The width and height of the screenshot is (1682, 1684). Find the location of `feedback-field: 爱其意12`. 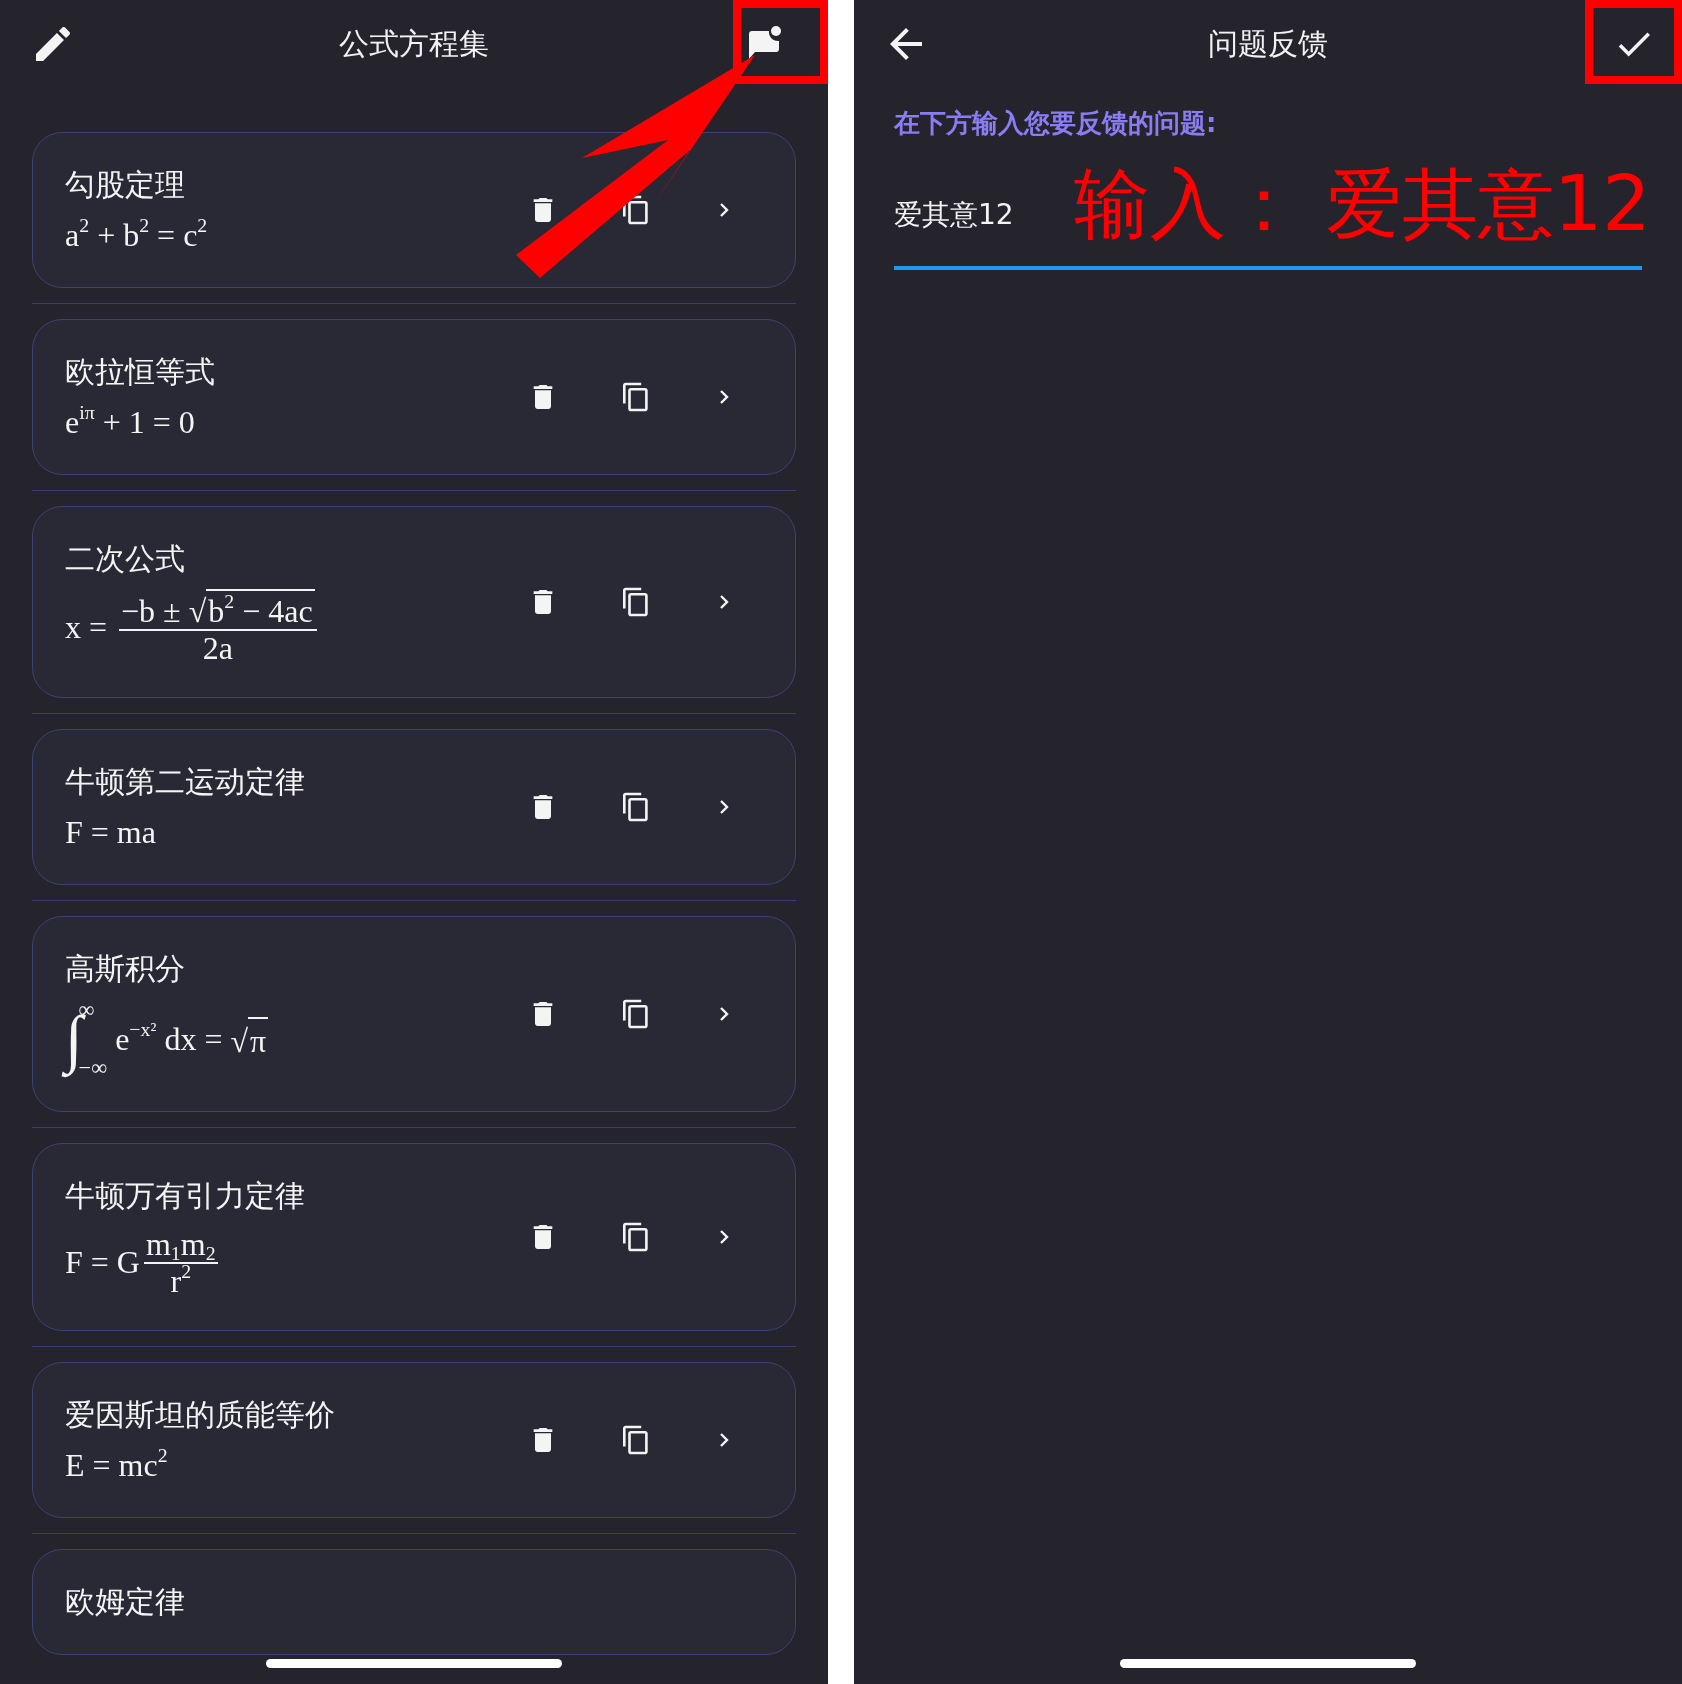

feedback-field: 爱其意12 is located at coordinates (954, 215).